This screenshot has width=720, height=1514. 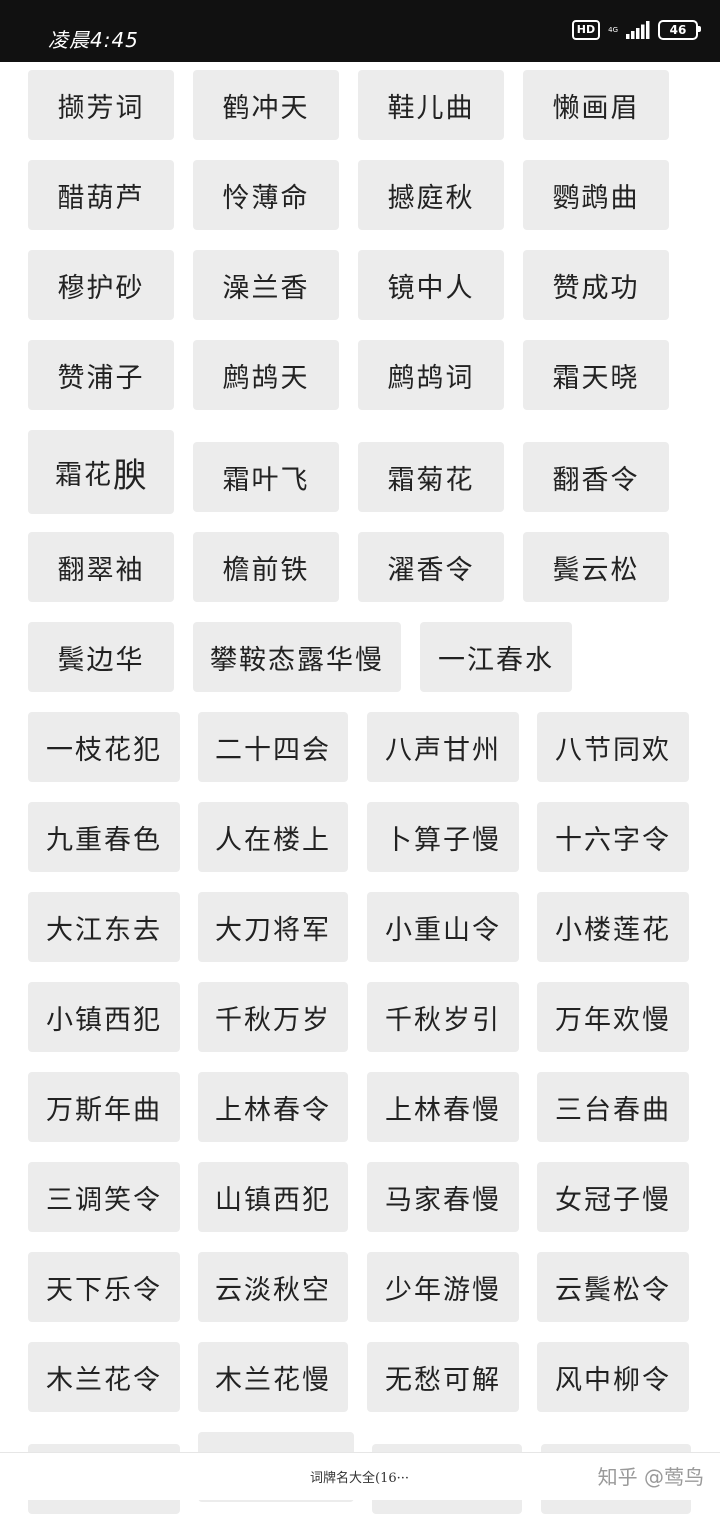 What do you see at coordinates (443, 1110) in the screenshot?
I see `cipai-label: 上林春慢` at bounding box center [443, 1110].